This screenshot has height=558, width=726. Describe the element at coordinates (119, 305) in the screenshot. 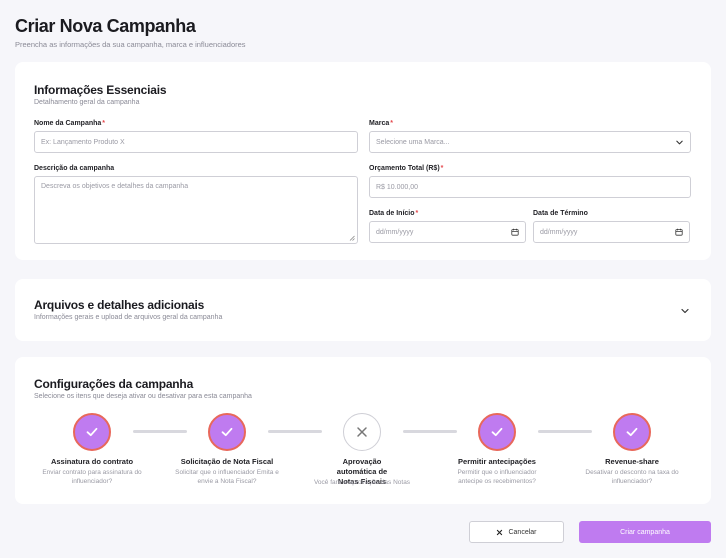

I see `files-title: Arquivos e detalhes adicionais` at that location.